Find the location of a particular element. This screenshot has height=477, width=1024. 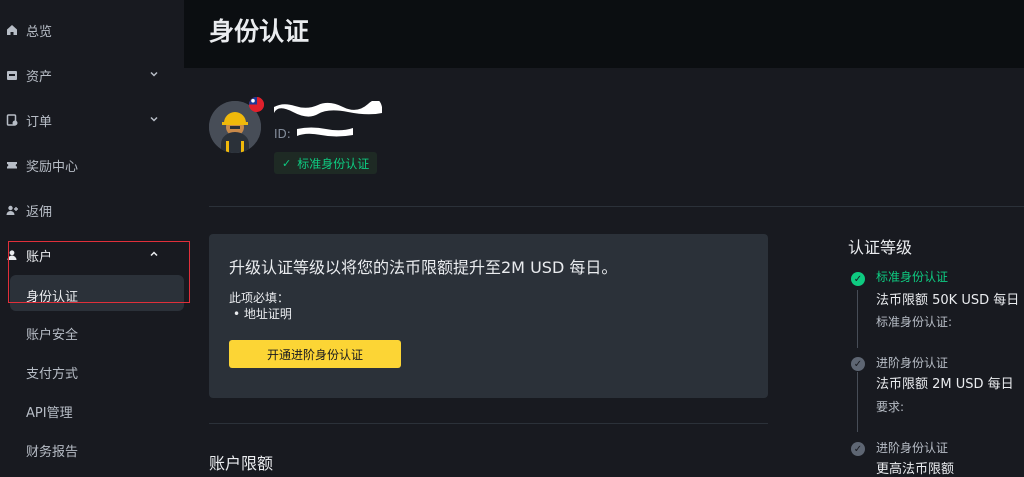

sidebar-item-rewards: 奖励中心 is located at coordinates (92, 165).